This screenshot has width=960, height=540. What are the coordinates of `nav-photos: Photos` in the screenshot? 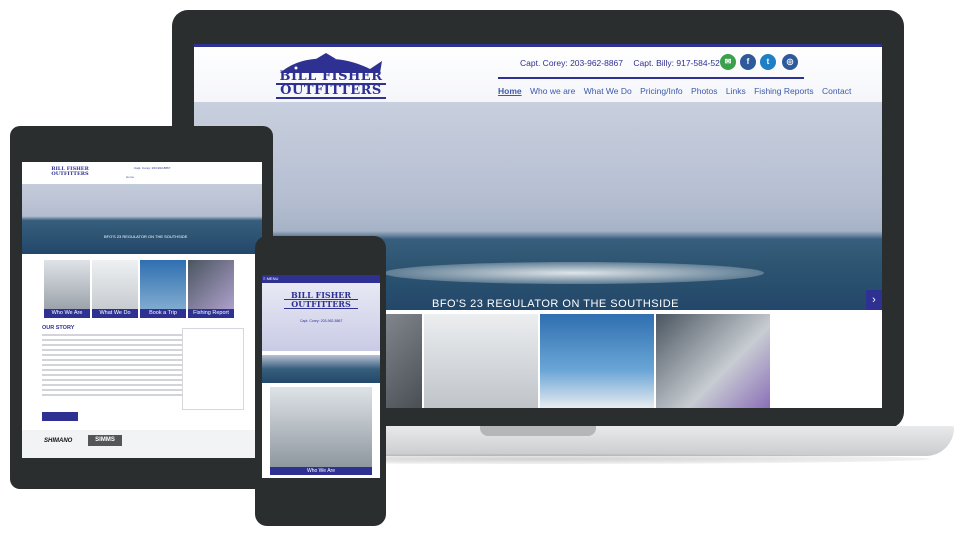 It's located at (704, 91).